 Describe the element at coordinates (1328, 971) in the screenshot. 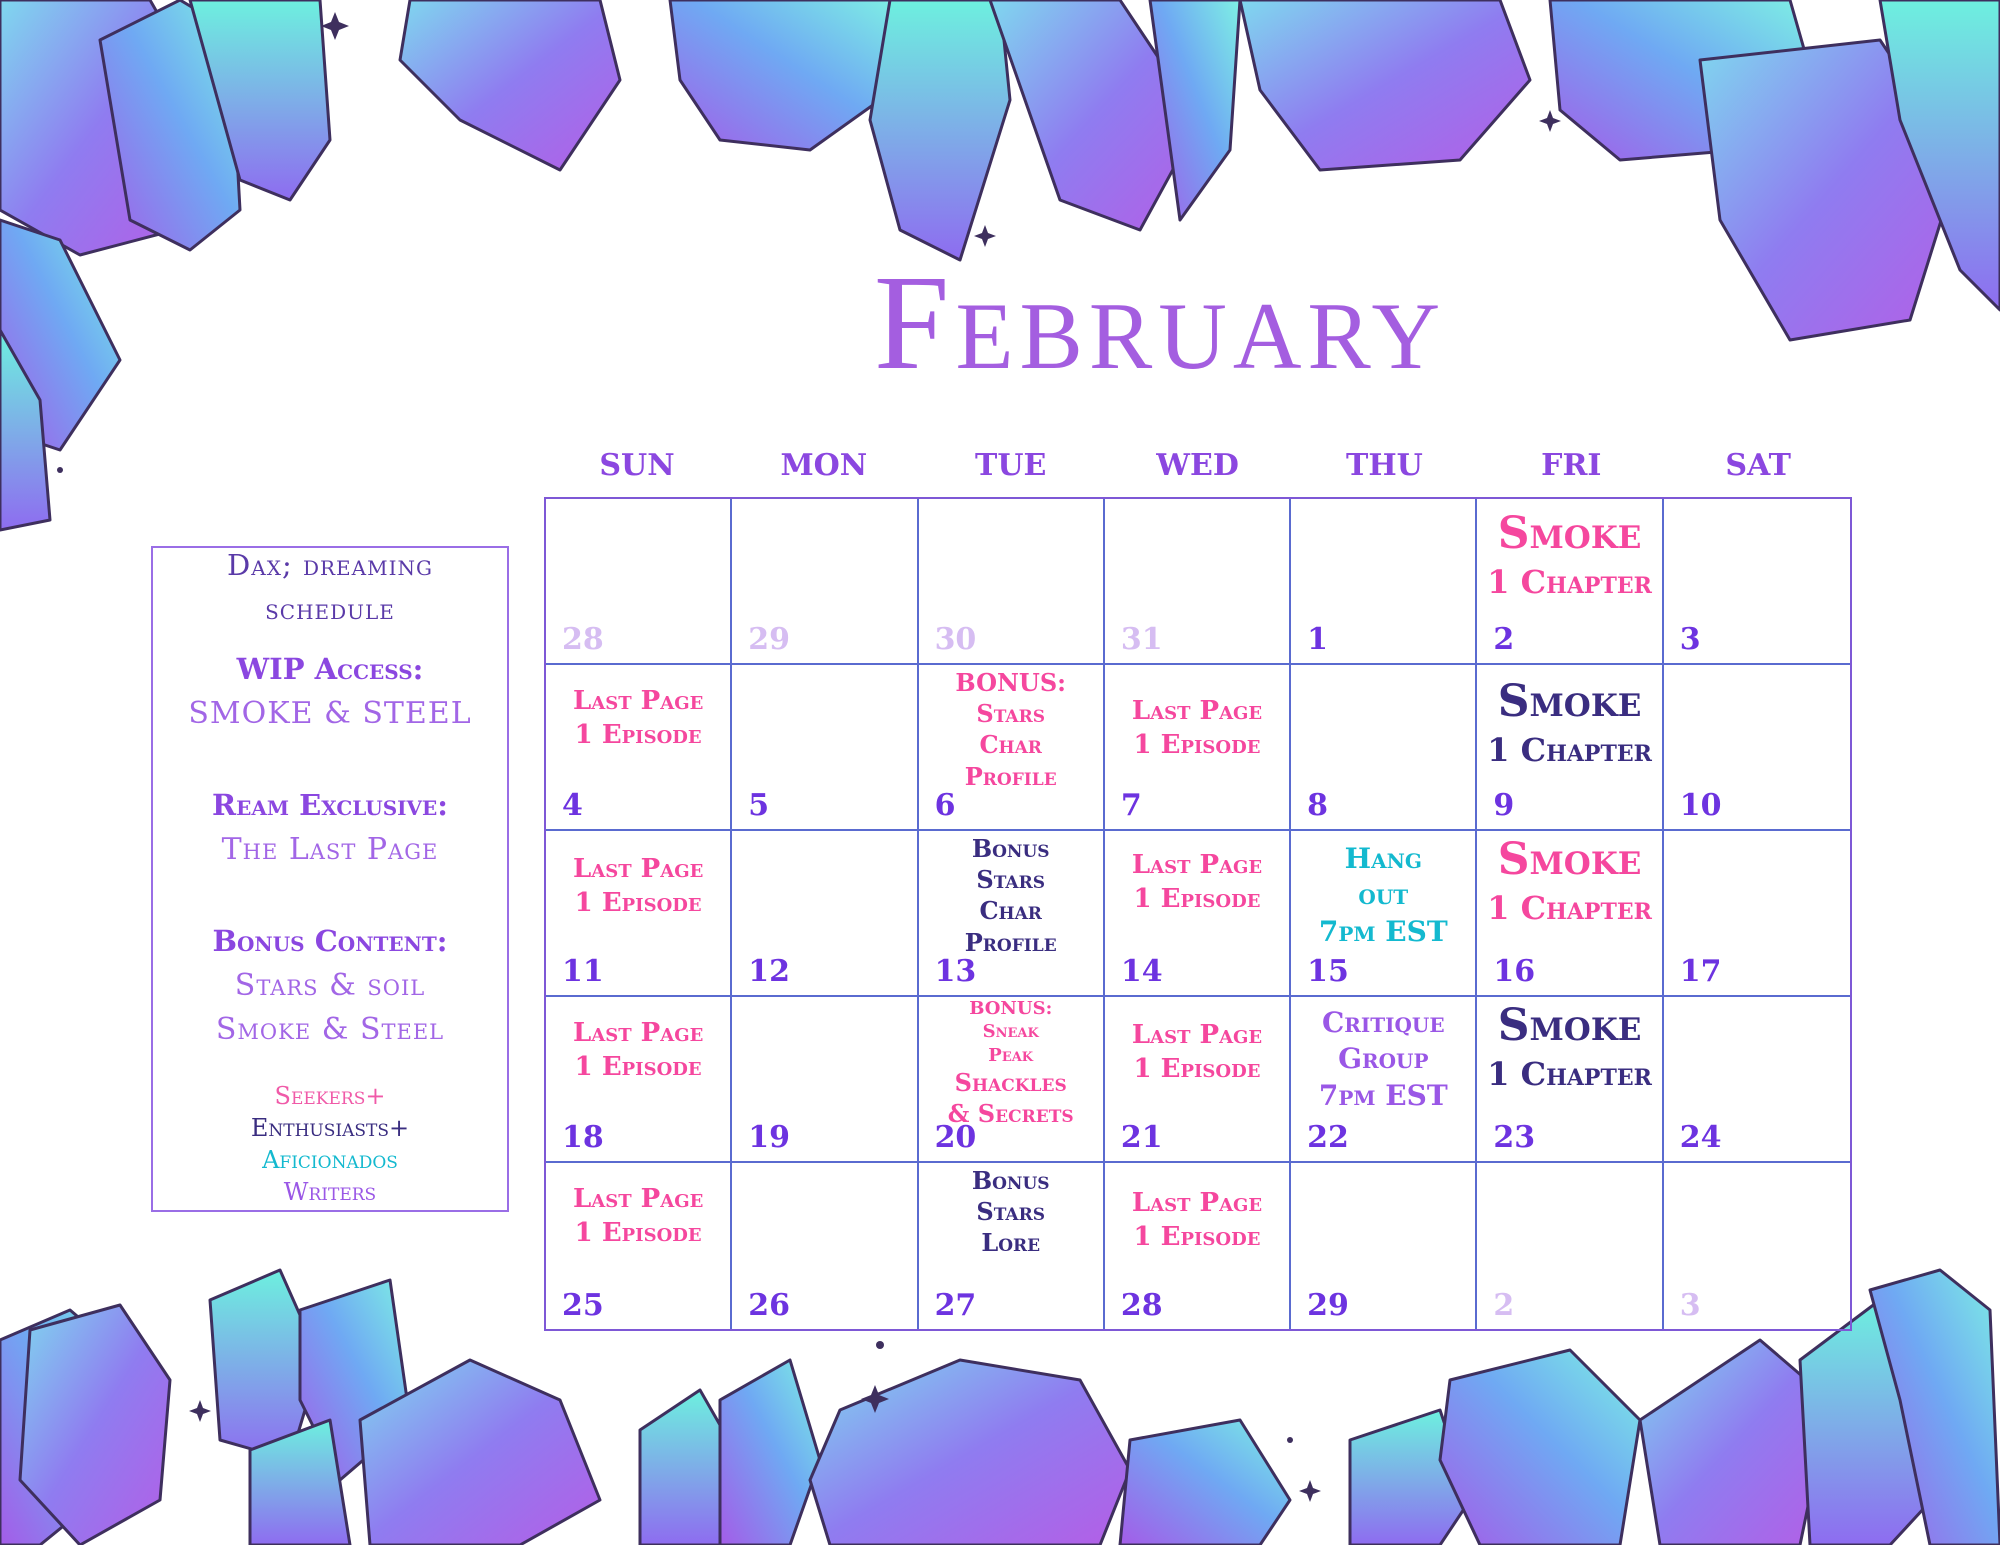

I see `day-number: 15` at that location.